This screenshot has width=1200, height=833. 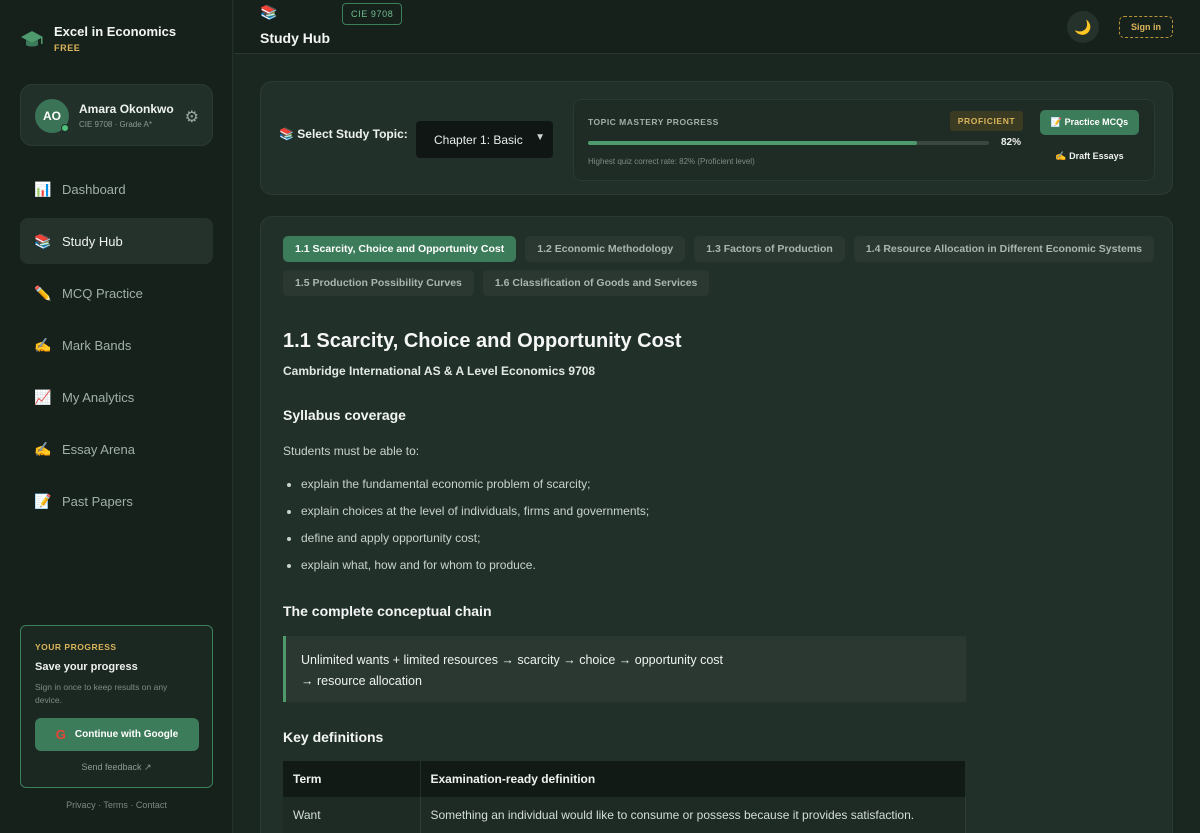 I want to click on sidebar-item-label: Dashboard, so click(x=94, y=189).